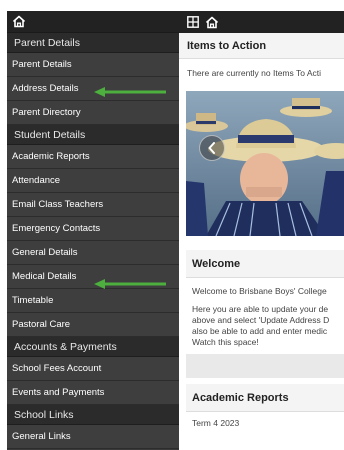  What do you see at coordinates (193, 22) in the screenshot?
I see `grid-icon` at bounding box center [193, 22].